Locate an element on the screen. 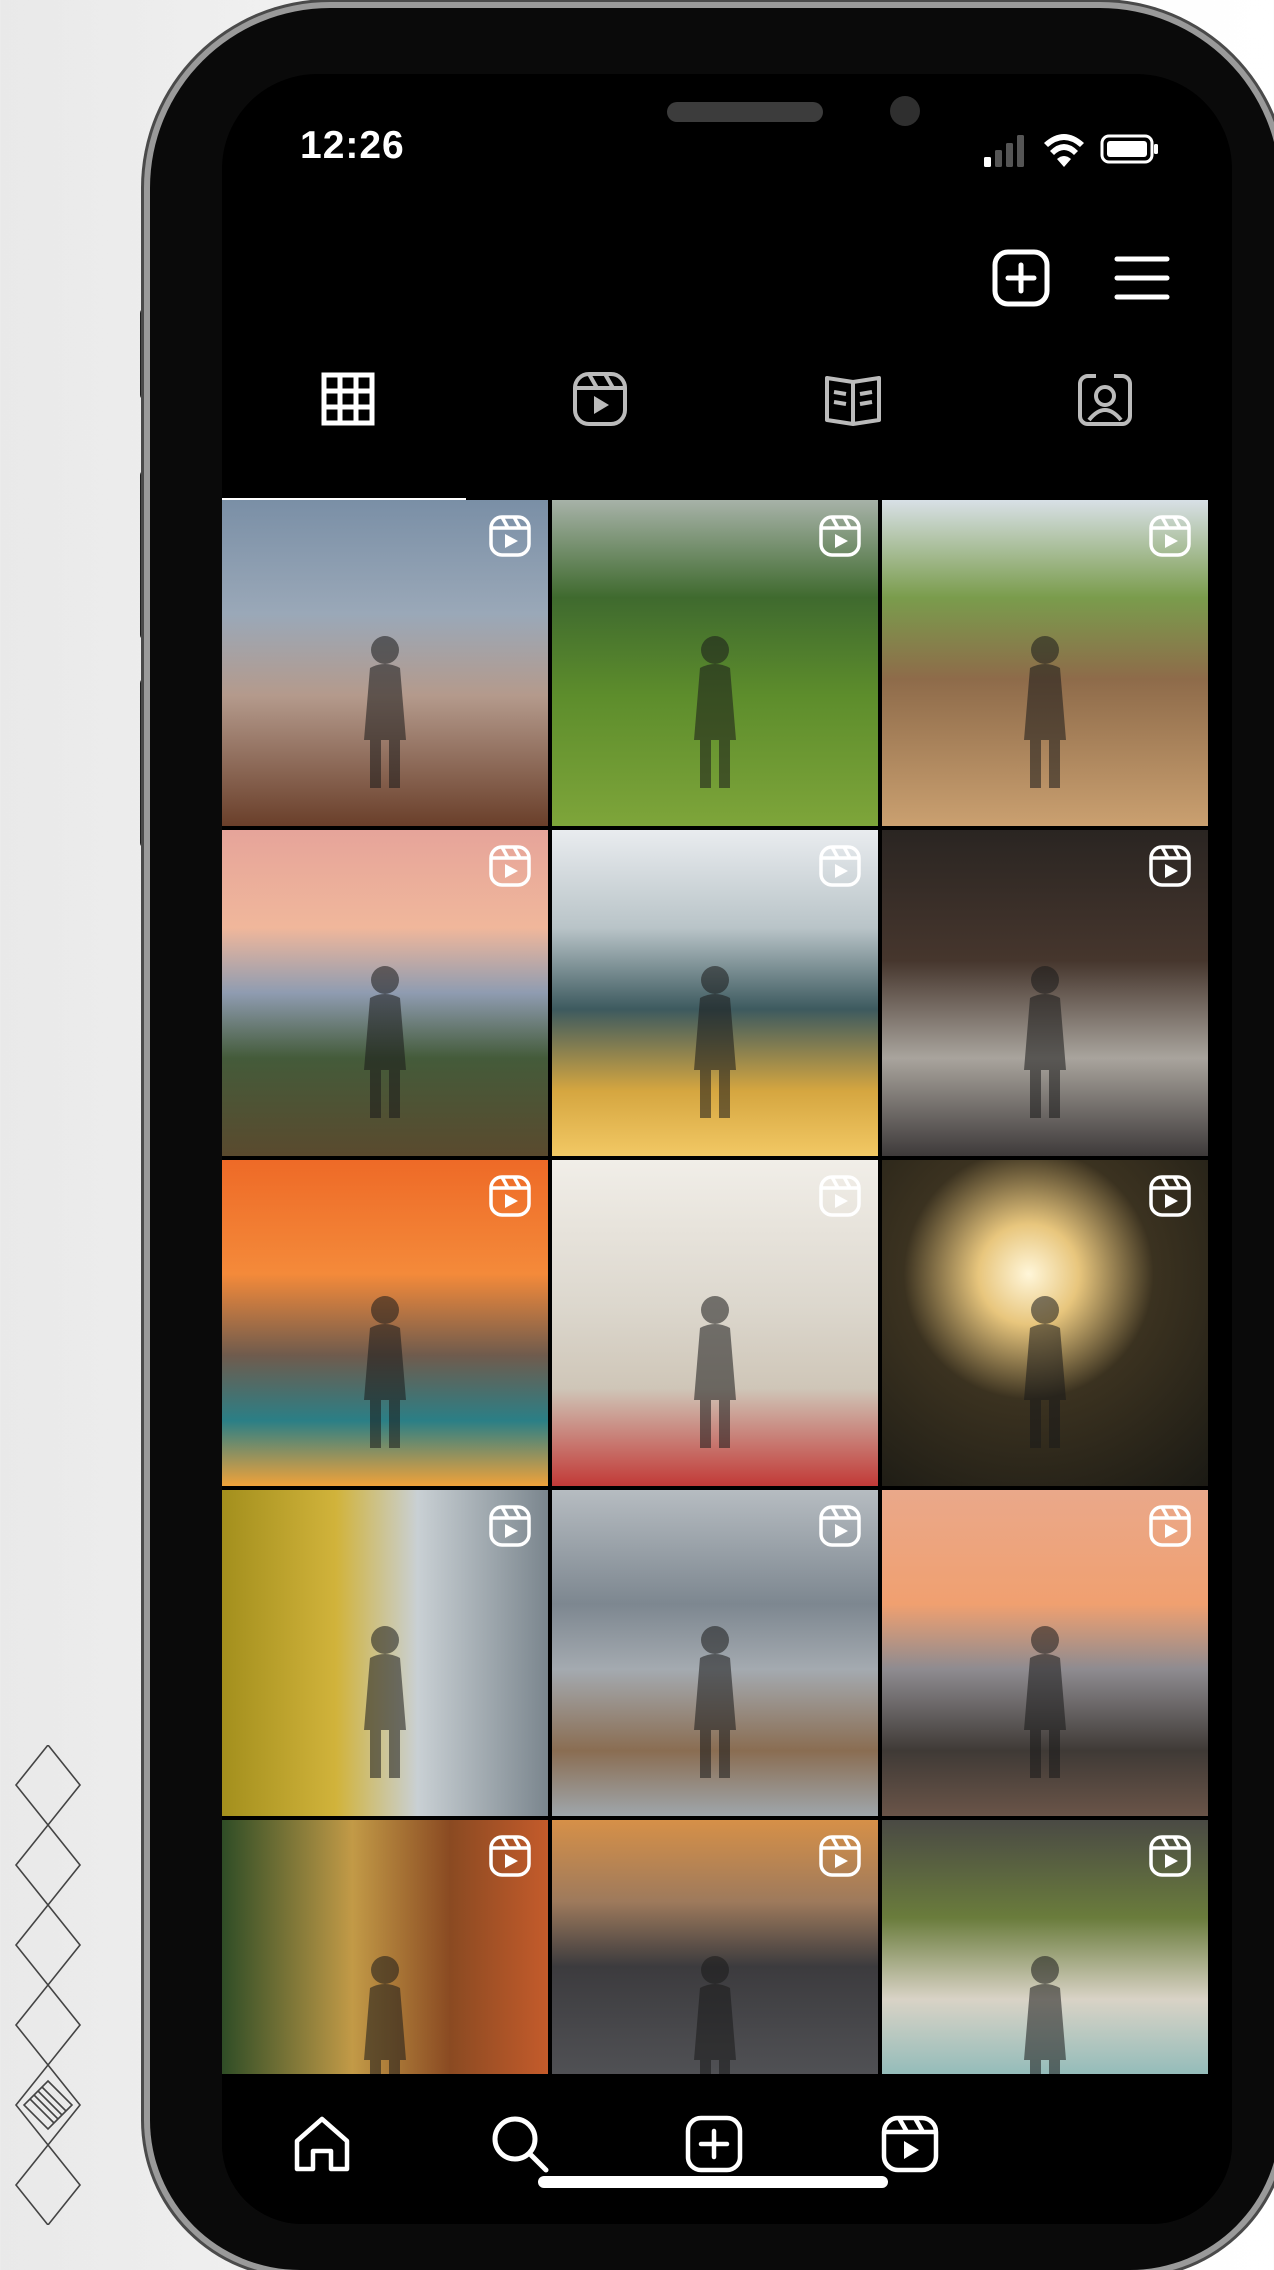 This screenshot has height=2270, width=1274. grid-post-temple-carvings is located at coordinates (385, 1950).